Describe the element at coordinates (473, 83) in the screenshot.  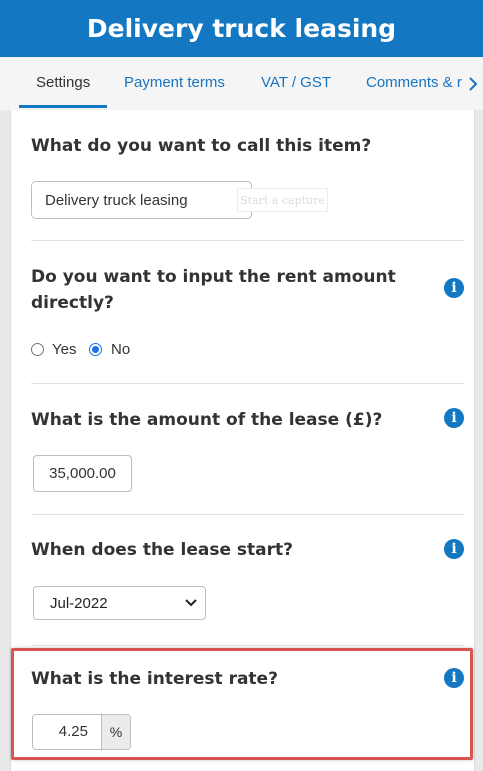
I see `tab-scroll-right-icon` at that location.